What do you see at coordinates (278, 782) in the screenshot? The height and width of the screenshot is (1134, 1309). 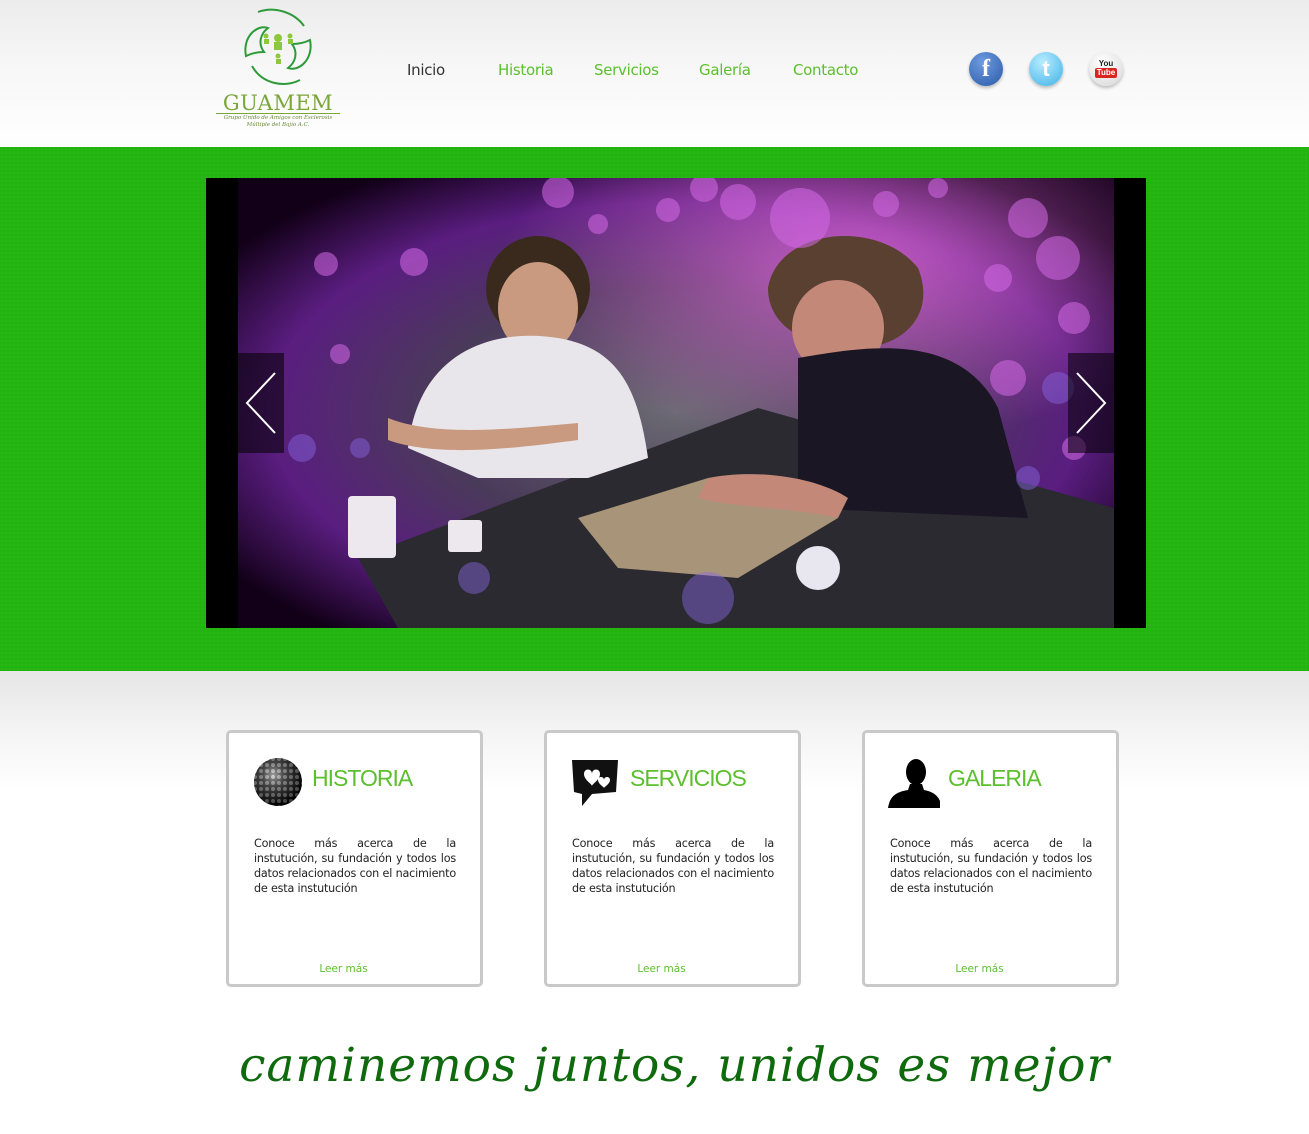 I see `globe-sphere-icon` at bounding box center [278, 782].